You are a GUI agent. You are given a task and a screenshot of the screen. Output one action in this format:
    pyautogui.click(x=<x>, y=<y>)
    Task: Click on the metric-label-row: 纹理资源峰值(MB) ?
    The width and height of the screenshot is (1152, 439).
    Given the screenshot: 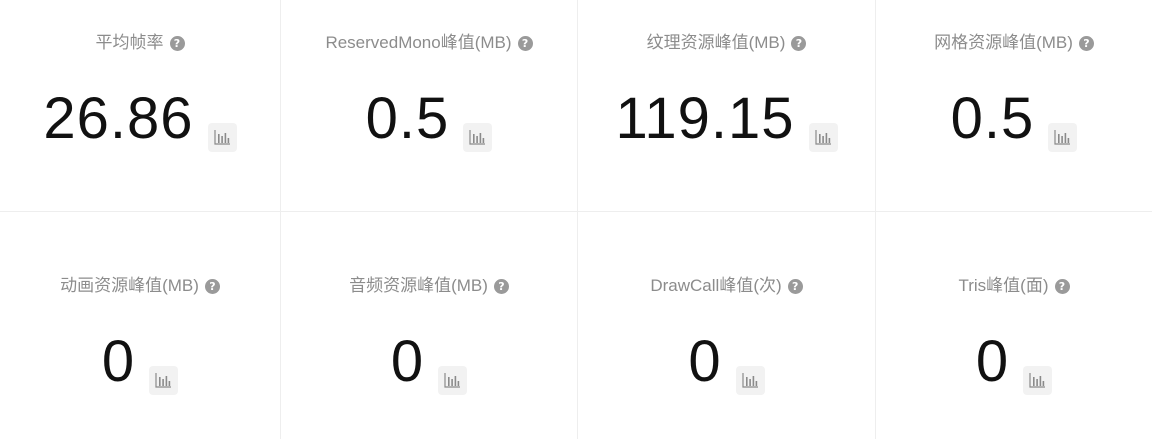 What is the action you would take?
    pyautogui.click(x=726, y=43)
    